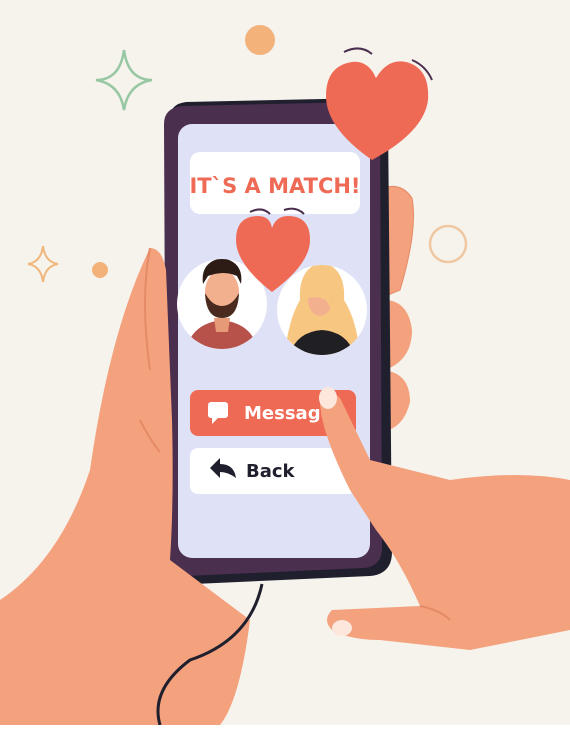 This screenshot has height=729, width=570. What do you see at coordinates (288, 413) in the screenshot?
I see `message-button-label: Message` at bounding box center [288, 413].